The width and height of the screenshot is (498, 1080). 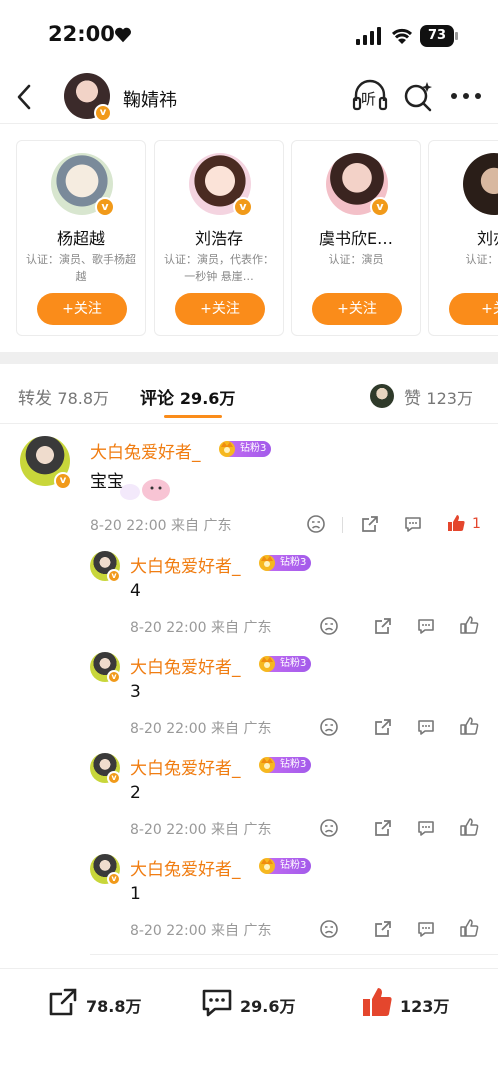 I want to click on signal-icon, so click(x=368, y=36).